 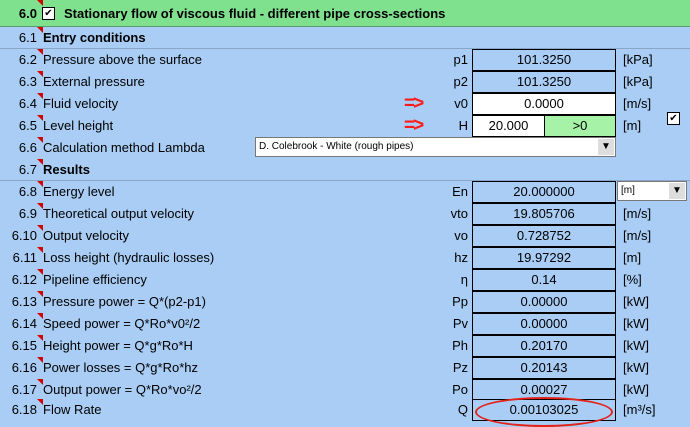 What do you see at coordinates (79, 191) in the screenshot?
I see `row-label: Energy level` at bounding box center [79, 191].